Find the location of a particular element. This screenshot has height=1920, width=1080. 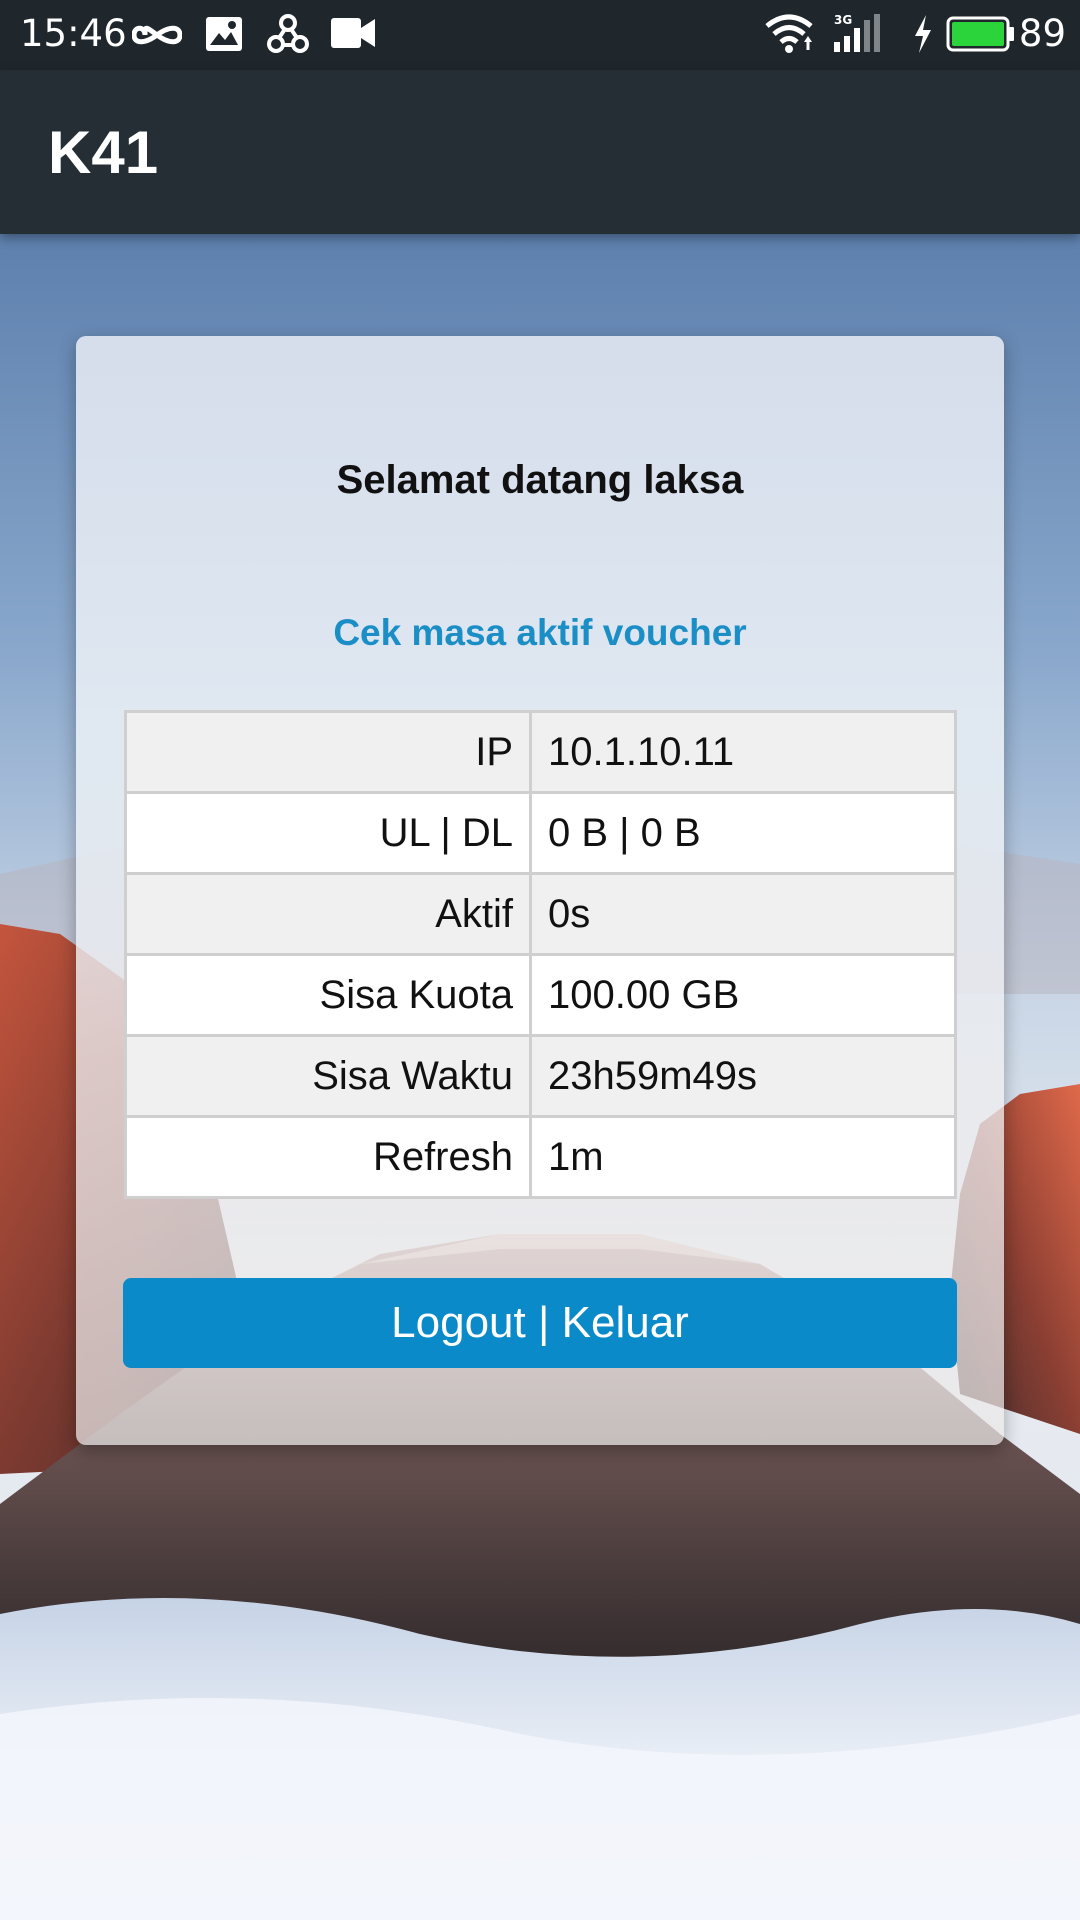

battery-percent: 89 is located at coordinates (1042, 33).